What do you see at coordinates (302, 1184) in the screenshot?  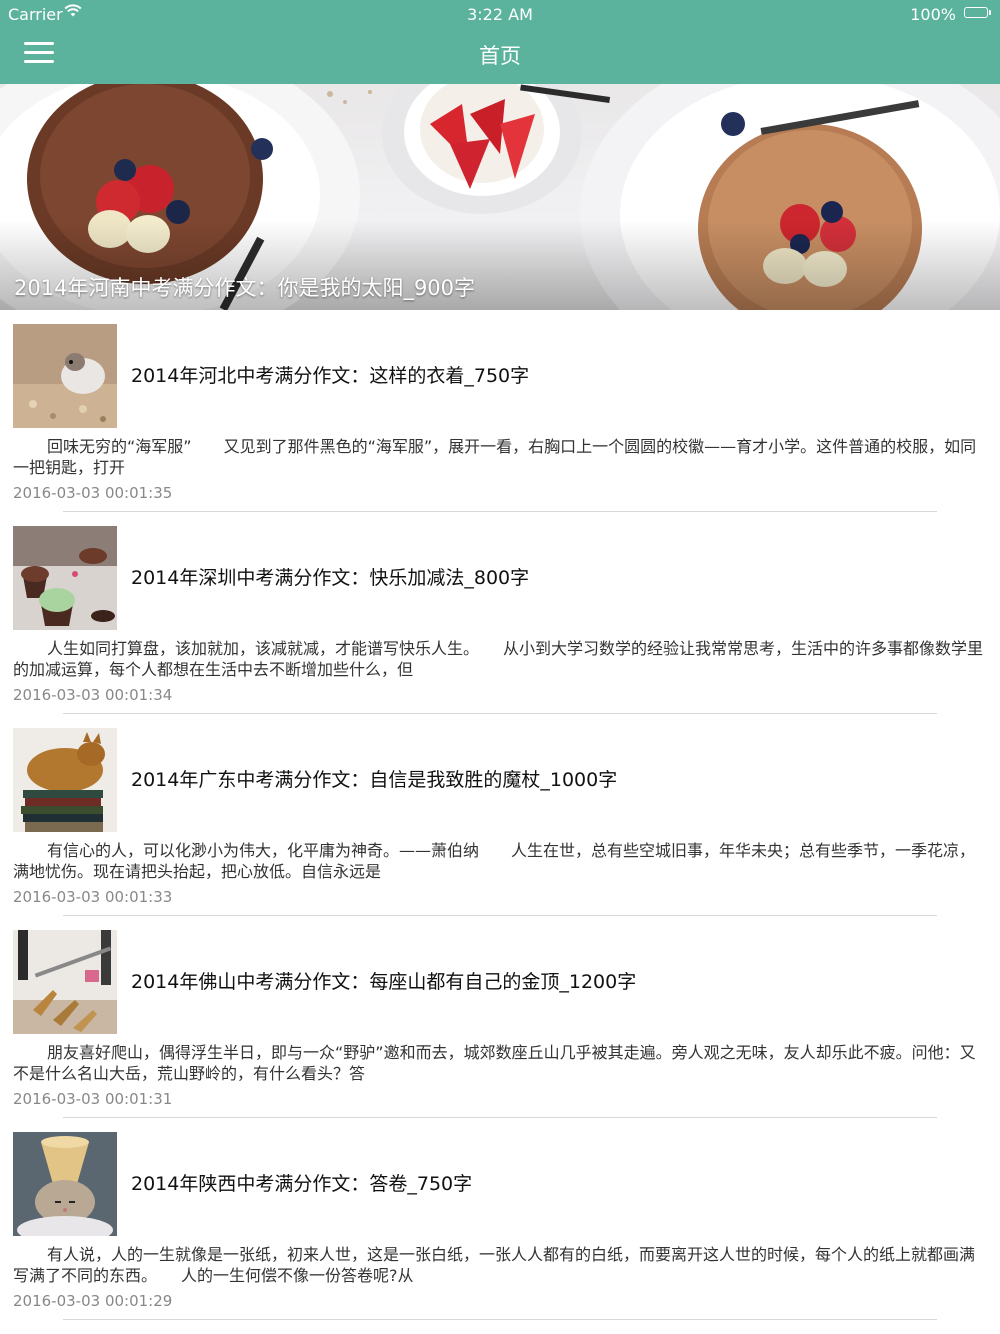 I see `article-title: 2014年陕西中考满分作文：答卷_750字` at bounding box center [302, 1184].